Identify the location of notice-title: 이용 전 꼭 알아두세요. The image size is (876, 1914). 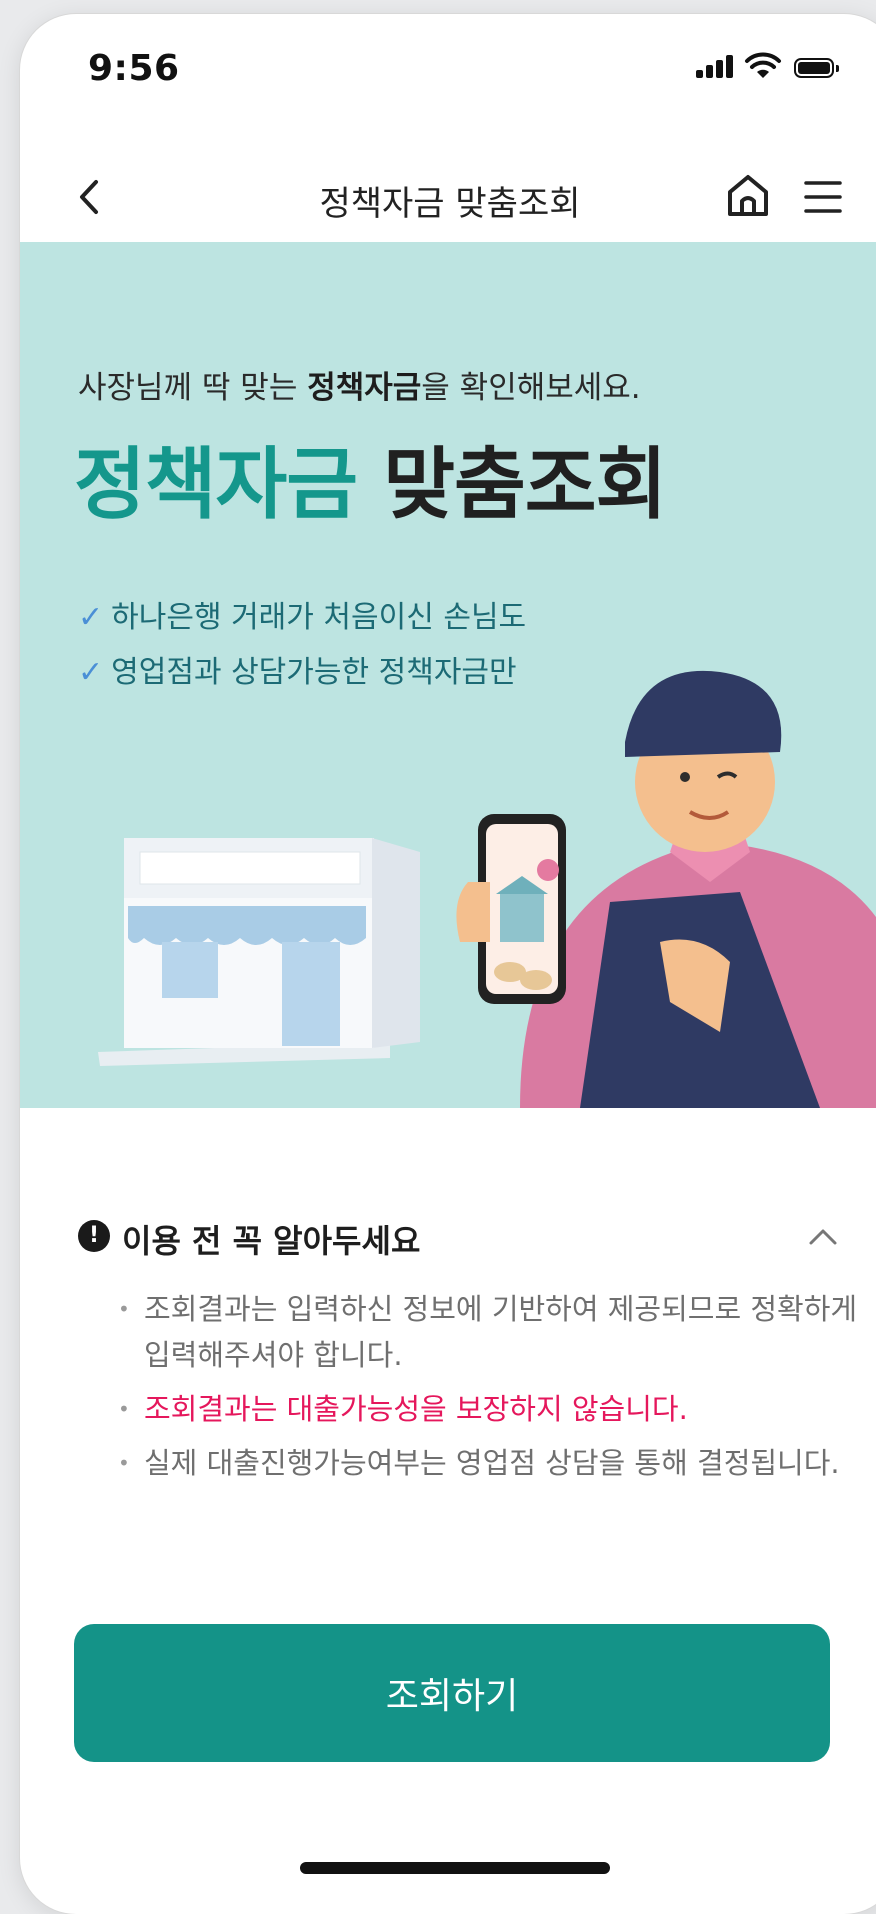
(271, 1241).